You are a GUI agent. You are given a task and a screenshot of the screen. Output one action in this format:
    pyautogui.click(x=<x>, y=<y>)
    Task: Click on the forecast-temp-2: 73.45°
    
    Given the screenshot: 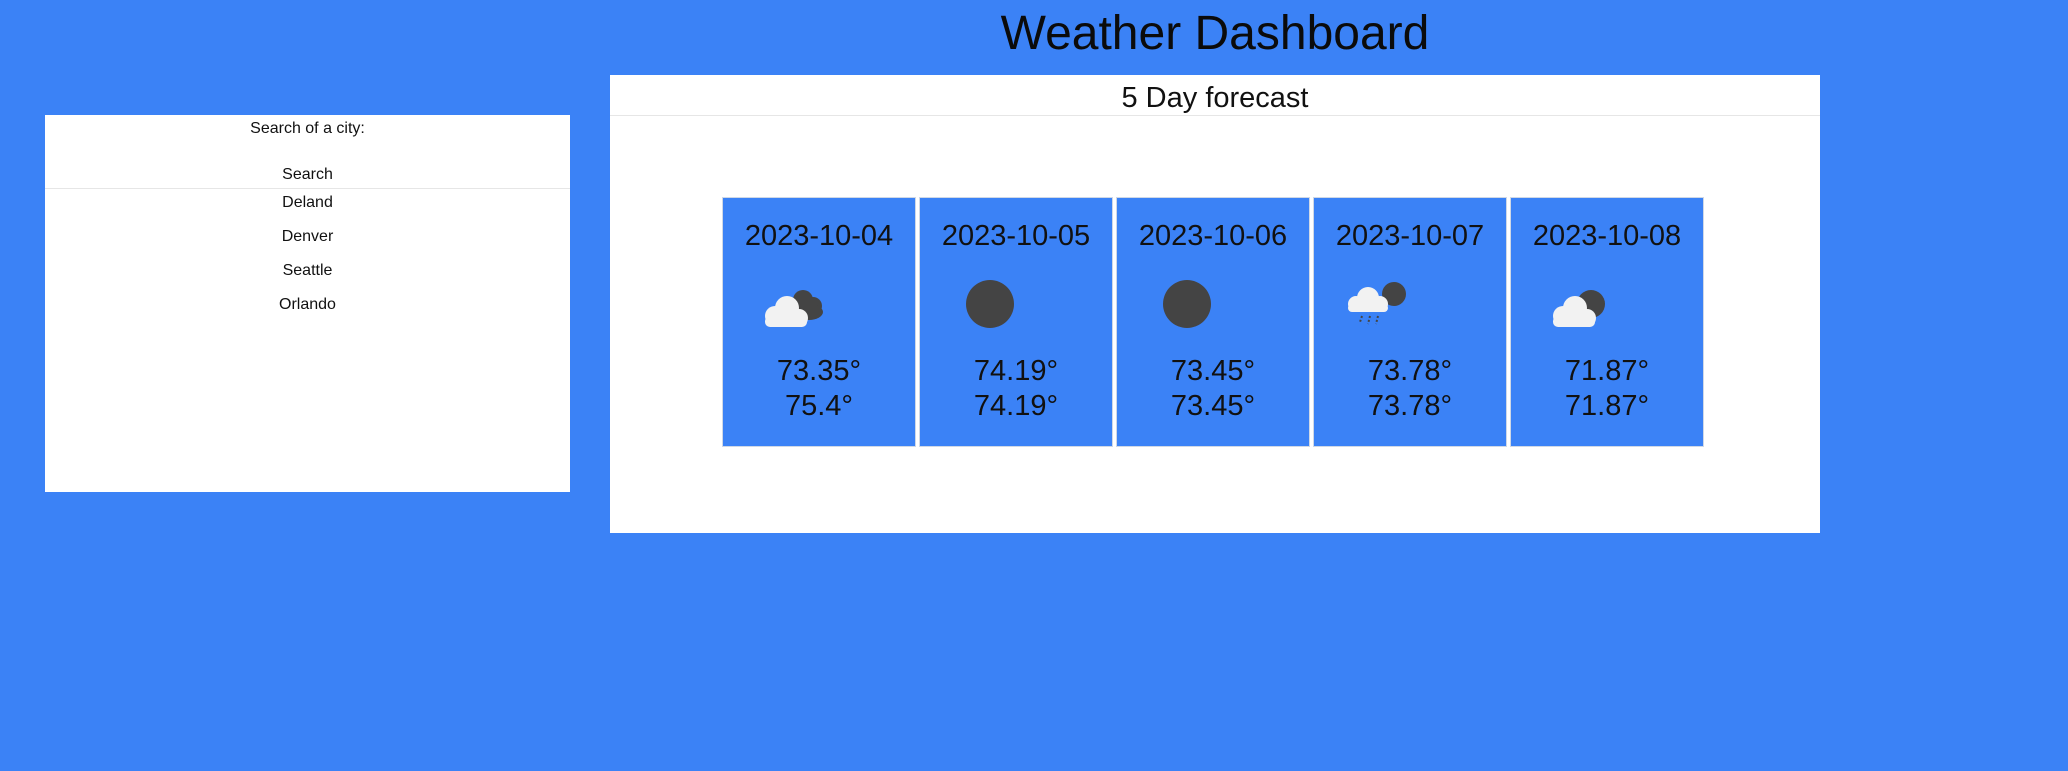 What is the action you would take?
    pyautogui.click(x=1213, y=406)
    